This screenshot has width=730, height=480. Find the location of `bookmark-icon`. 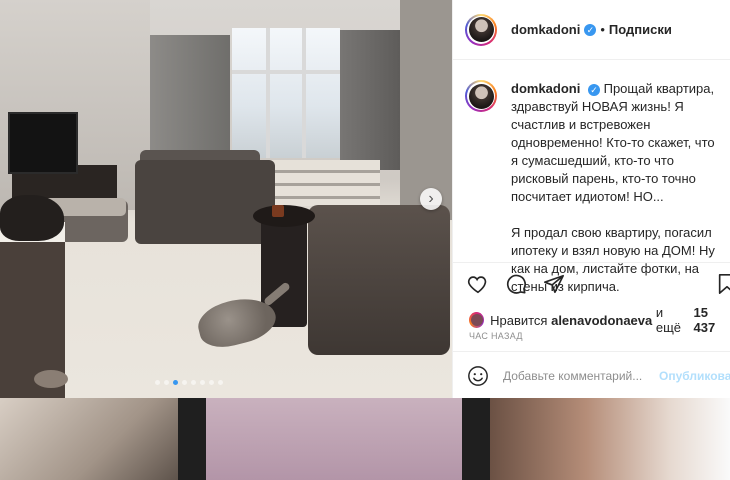

bookmark-icon is located at coordinates (723, 286).